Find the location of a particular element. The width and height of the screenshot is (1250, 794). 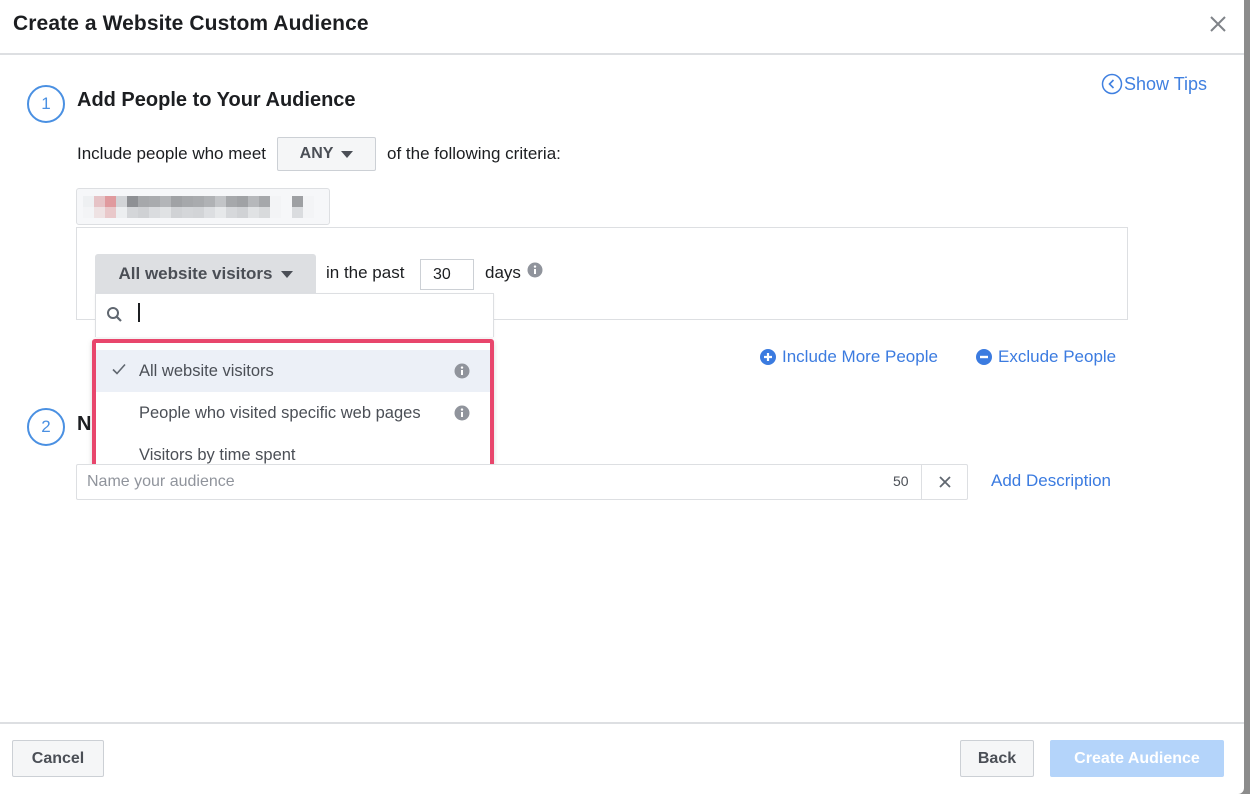

dropdown-search is located at coordinates (294, 315).